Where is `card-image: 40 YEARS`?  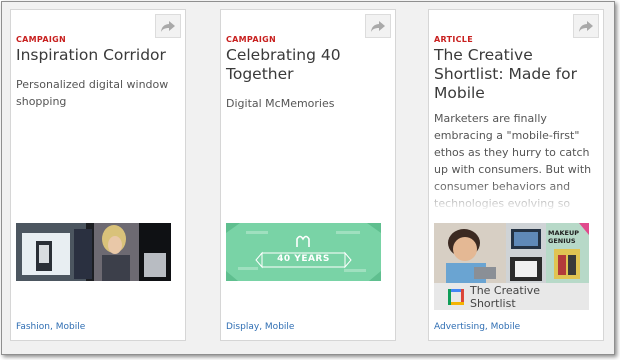 card-image: 40 YEARS is located at coordinates (303, 252).